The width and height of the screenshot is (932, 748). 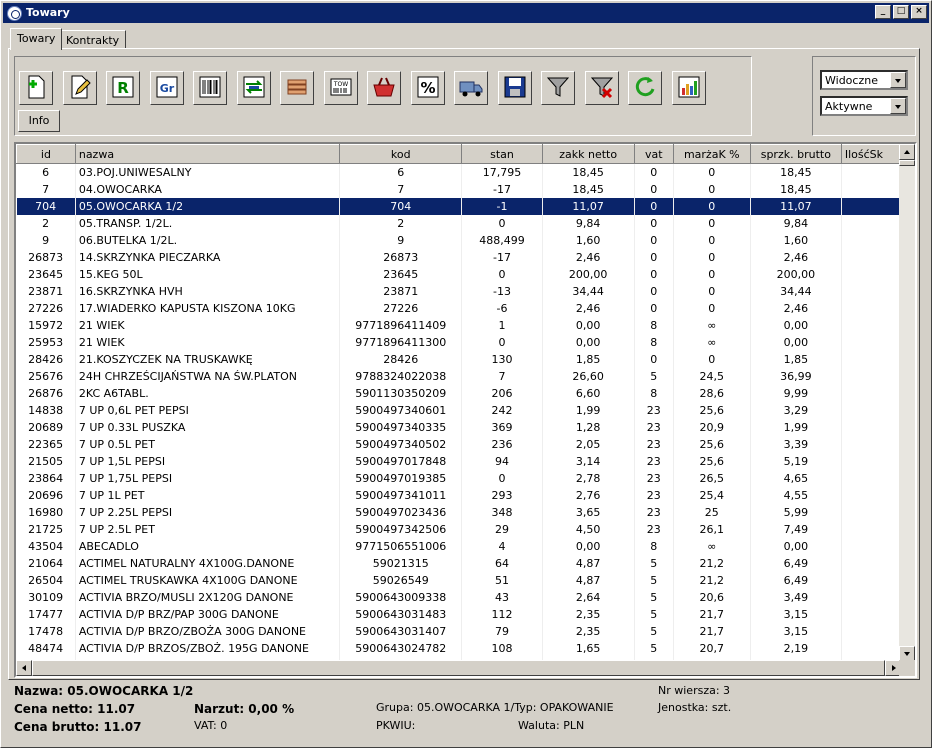 I want to click on filter-button, so click(x=558, y=88).